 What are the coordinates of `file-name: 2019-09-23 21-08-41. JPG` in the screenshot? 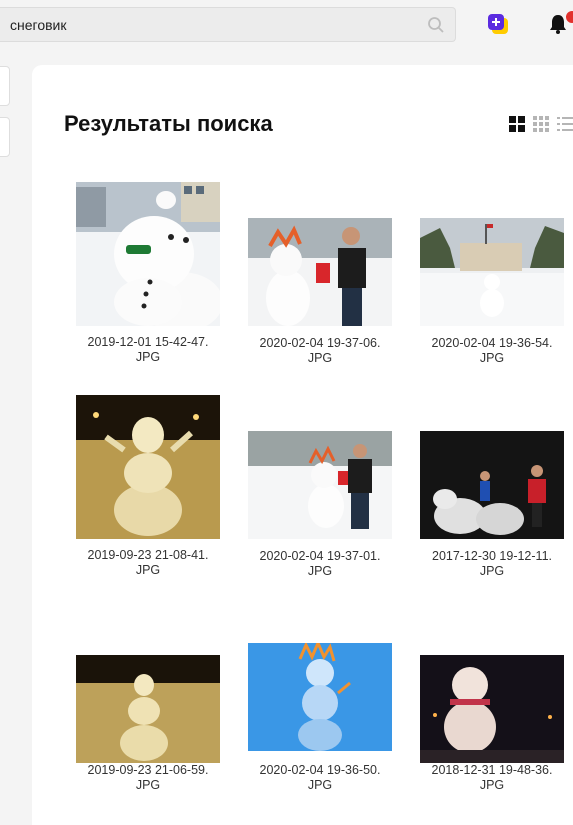 It's located at (148, 562).